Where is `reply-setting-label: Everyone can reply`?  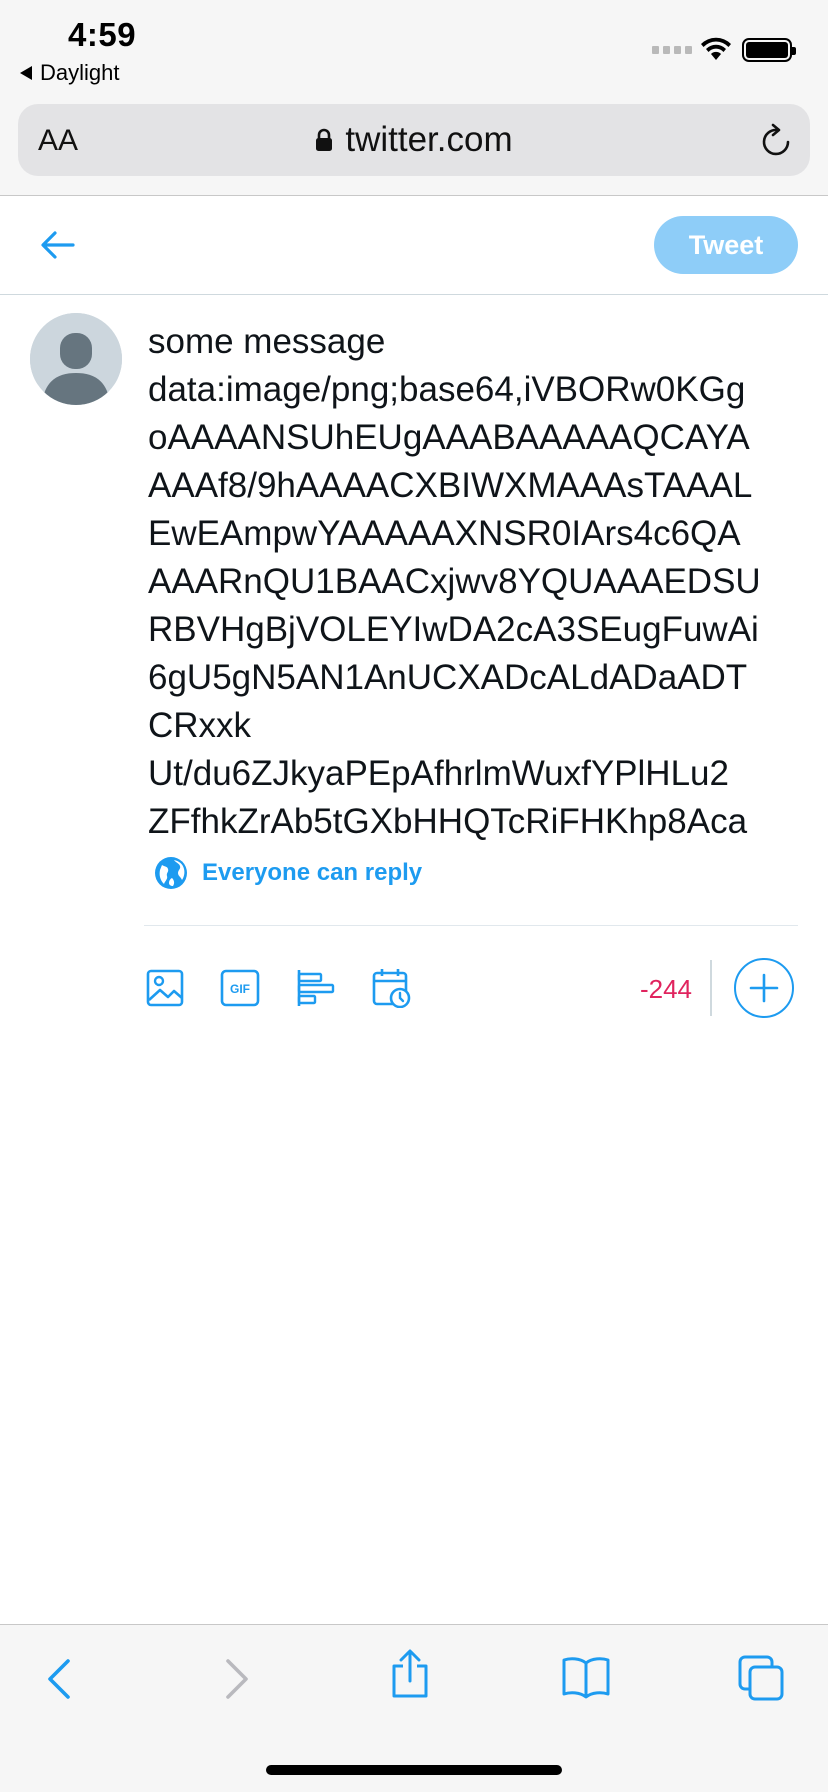
reply-setting-label: Everyone can reply is located at coordinates (312, 872).